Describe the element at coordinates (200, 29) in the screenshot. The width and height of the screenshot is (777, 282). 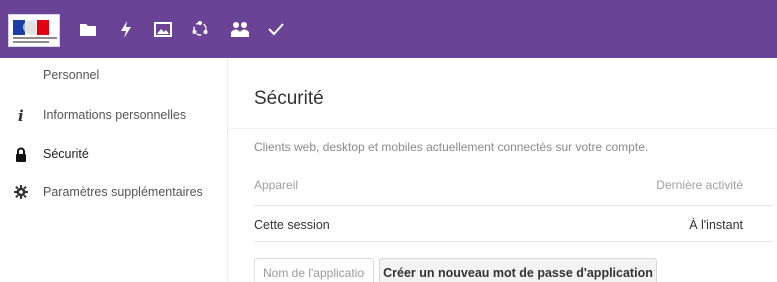
I see `circle-nodes-icon` at that location.